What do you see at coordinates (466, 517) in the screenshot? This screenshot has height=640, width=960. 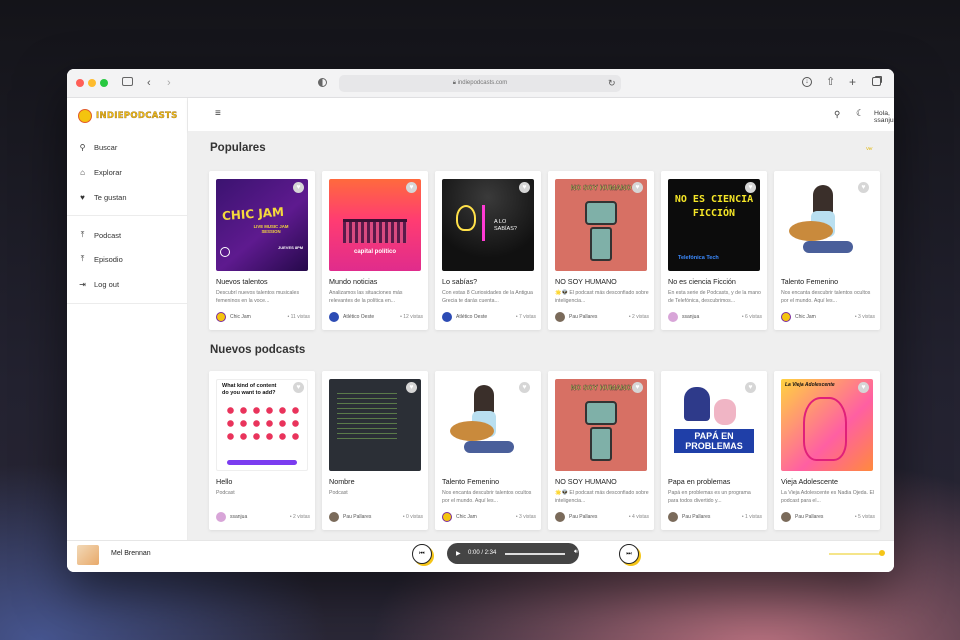 I see `author-name: Chic Jam` at bounding box center [466, 517].